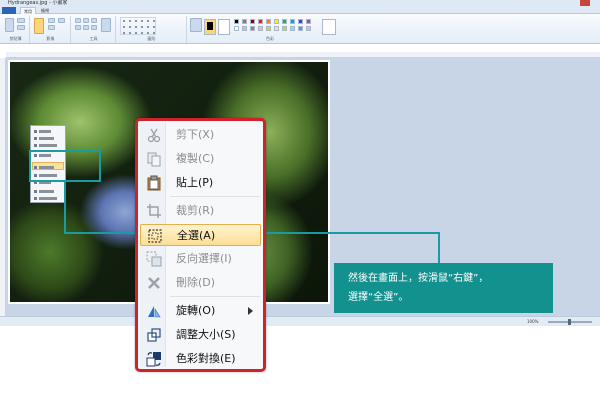 Image resolution: width=600 pixels, height=400 pixels. What do you see at coordinates (154, 159) in the screenshot?
I see `copy-icon` at bounding box center [154, 159].